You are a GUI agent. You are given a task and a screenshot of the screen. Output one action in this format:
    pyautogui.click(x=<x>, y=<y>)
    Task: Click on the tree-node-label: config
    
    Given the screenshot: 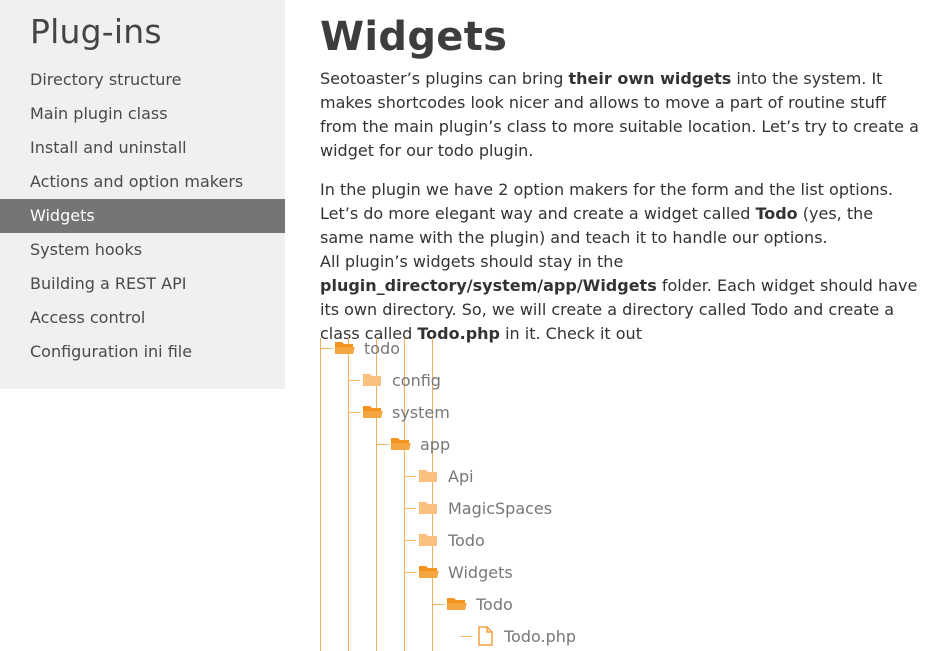 What is the action you would take?
    pyautogui.click(x=416, y=380)
    